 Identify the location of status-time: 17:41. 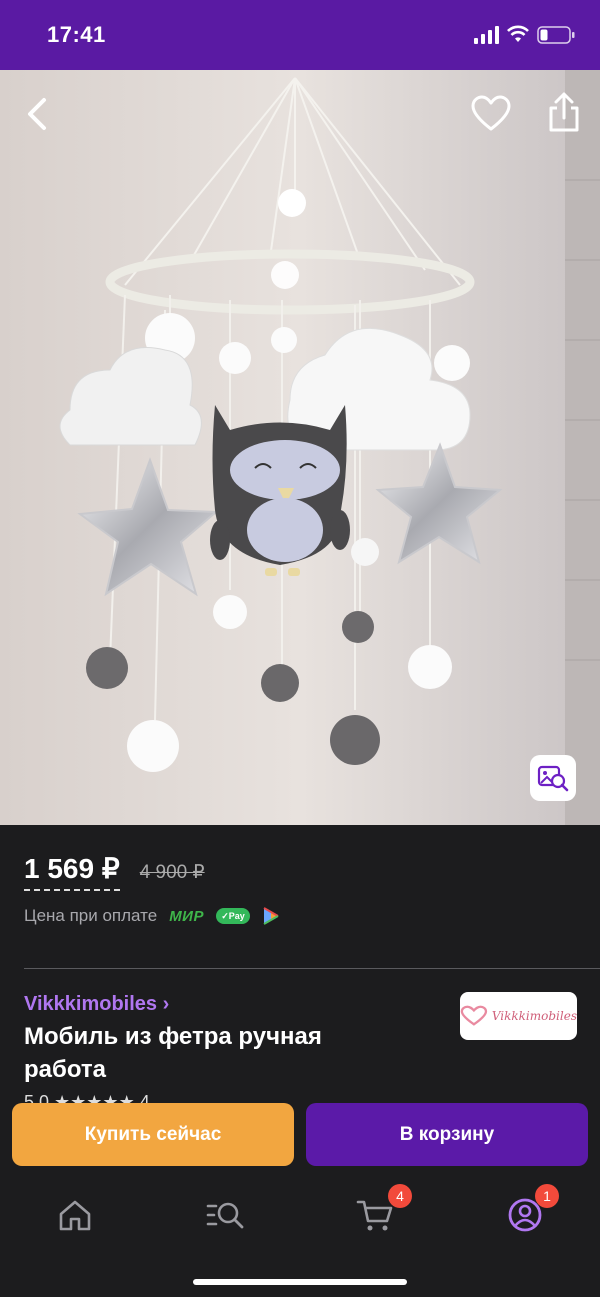
(76, 34).